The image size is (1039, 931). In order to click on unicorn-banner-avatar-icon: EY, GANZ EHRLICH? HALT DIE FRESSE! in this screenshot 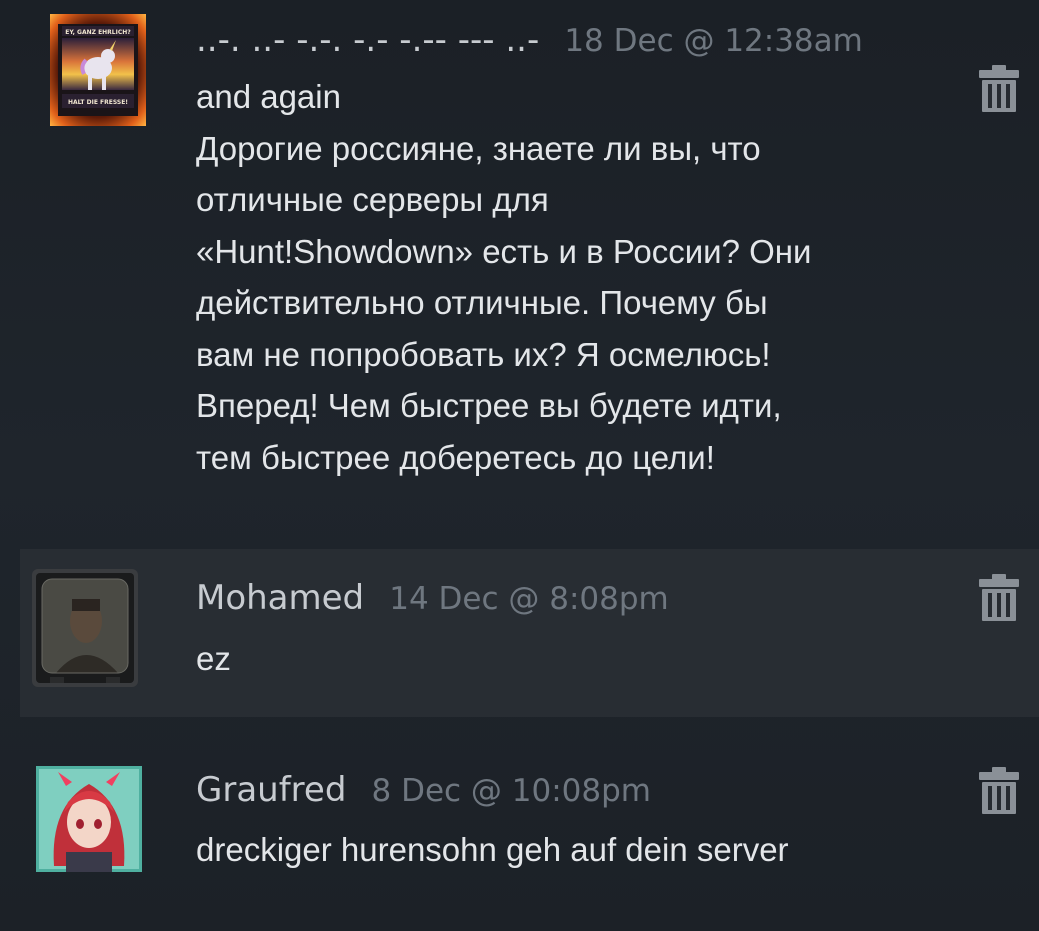, I will do `click(98, 70)`.